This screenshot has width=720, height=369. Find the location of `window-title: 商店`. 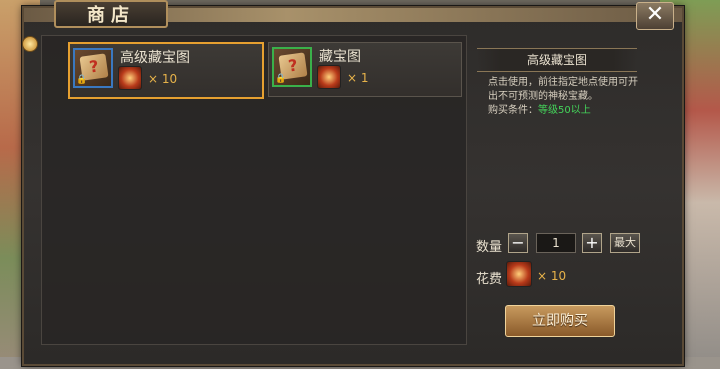

window-title: 商店 is located at coordinates (111, 14).